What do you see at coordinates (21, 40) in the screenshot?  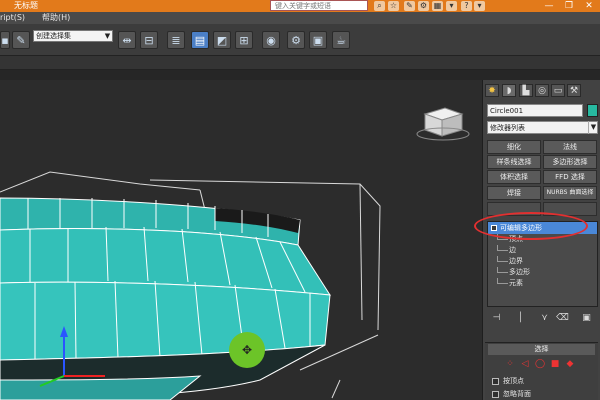 I see `edit-named-selection-icon: ✎` at bounding box center [21, 40].